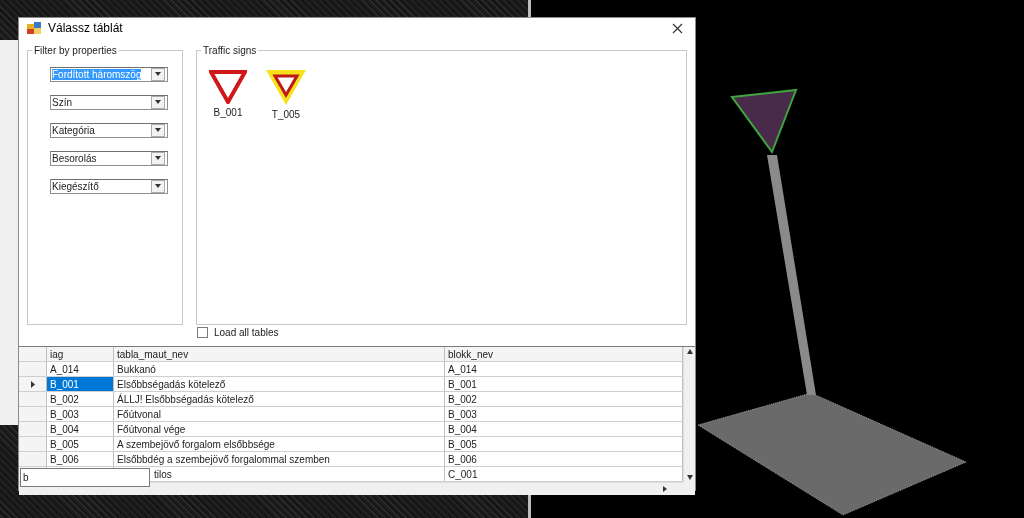 This screenshot has width=1024, height=518. Describe the element at coordinates (689, 477) in the screenshot. I see `scroll-down-icon` at that location.